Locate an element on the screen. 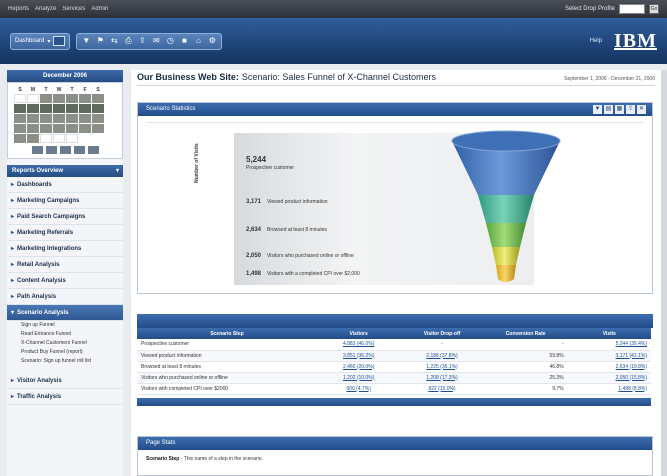 The height and width of the screenshot is (476, 667). schedule-icon: ◷ is located at coordinates (170, 41).